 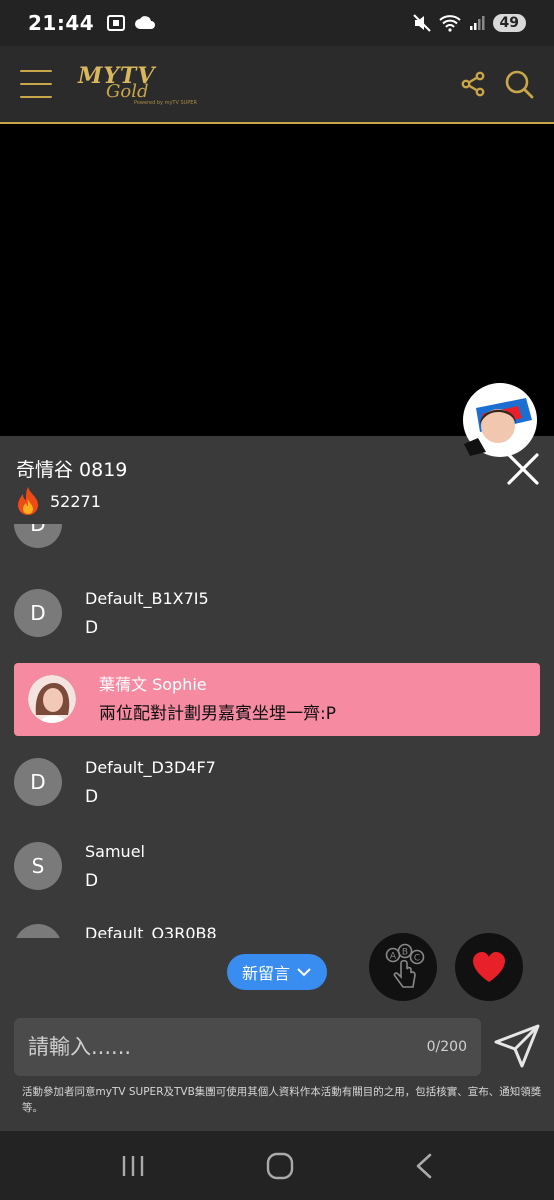 What do you see at coordinates (36, 84) in the screenshot?
I see `menu-icon` at bounding box center [36, 84].